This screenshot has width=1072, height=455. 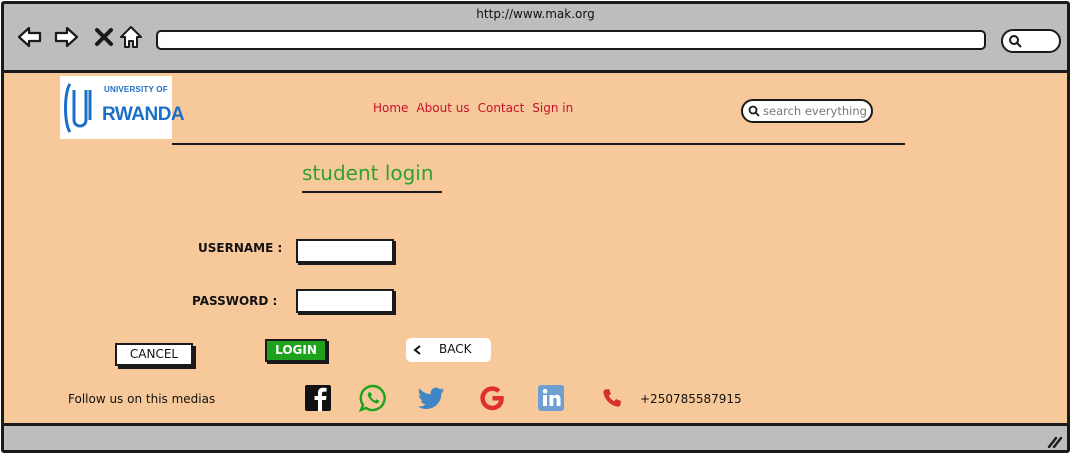 I want to click on header-divider, so click(x=538, y=144).